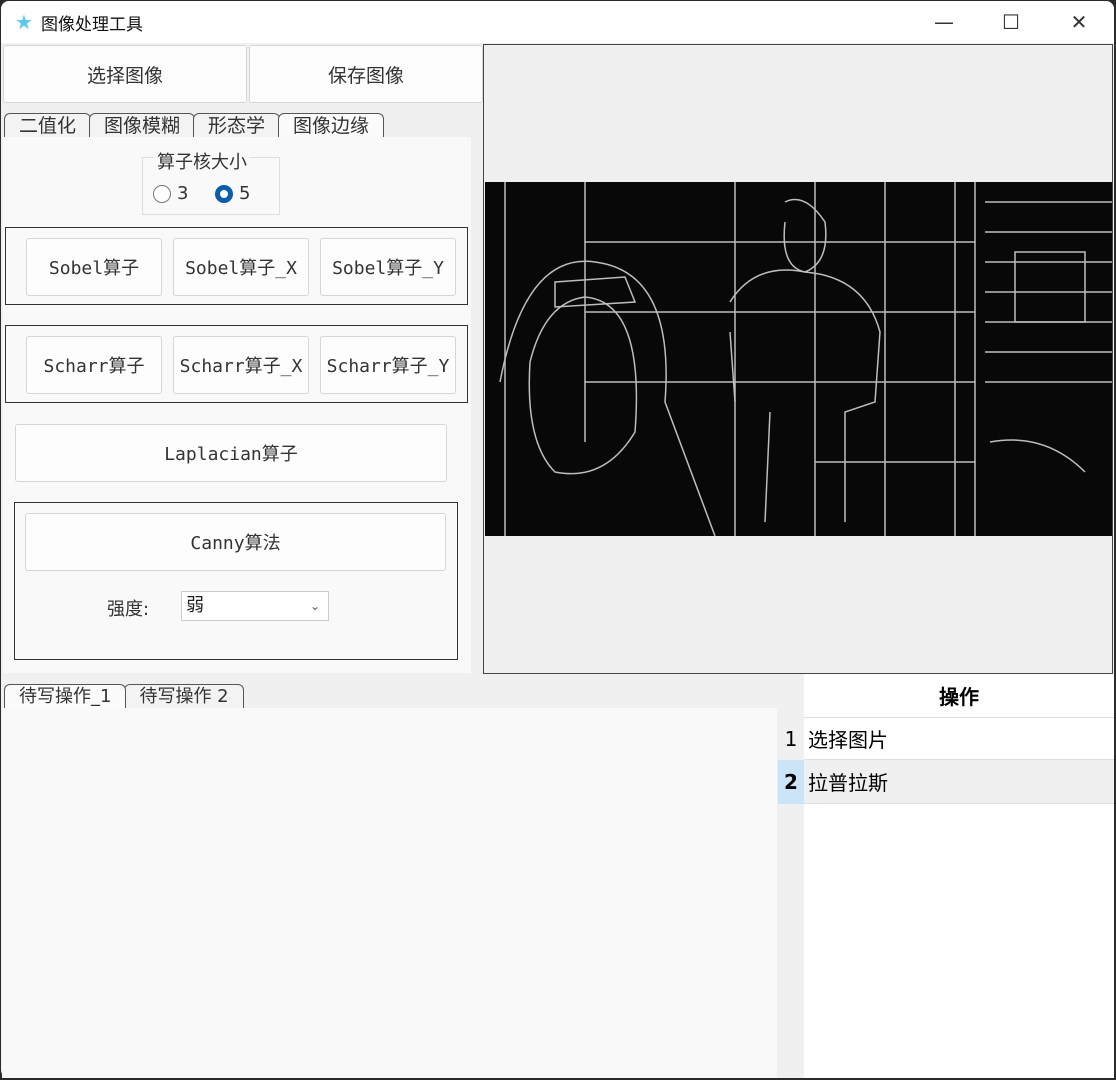  What do you see at coordinates (557, 22) in the screenshot?
I see `title-bar: ★ 图像处理工具 — ☐ ✕` at bounding box center [557, 22].